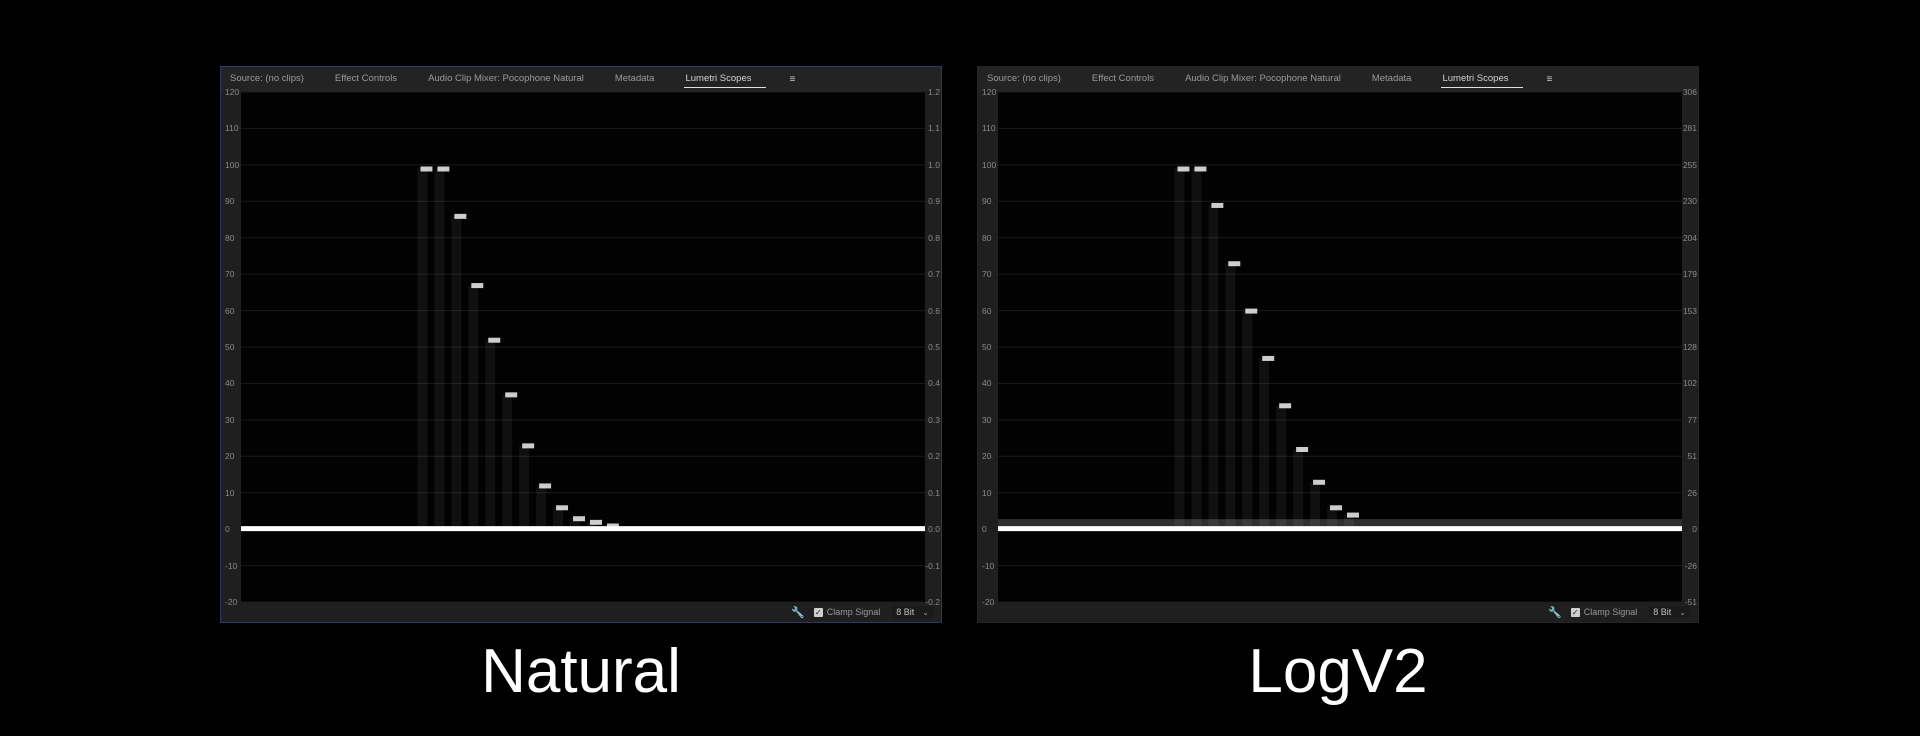 The width and height of the screenshot is (1920, 736). What do you see at coordinates (989, 164) in the screenshot?
I see `left-axis-tick-label: 100` at bounding box center [989, 164].